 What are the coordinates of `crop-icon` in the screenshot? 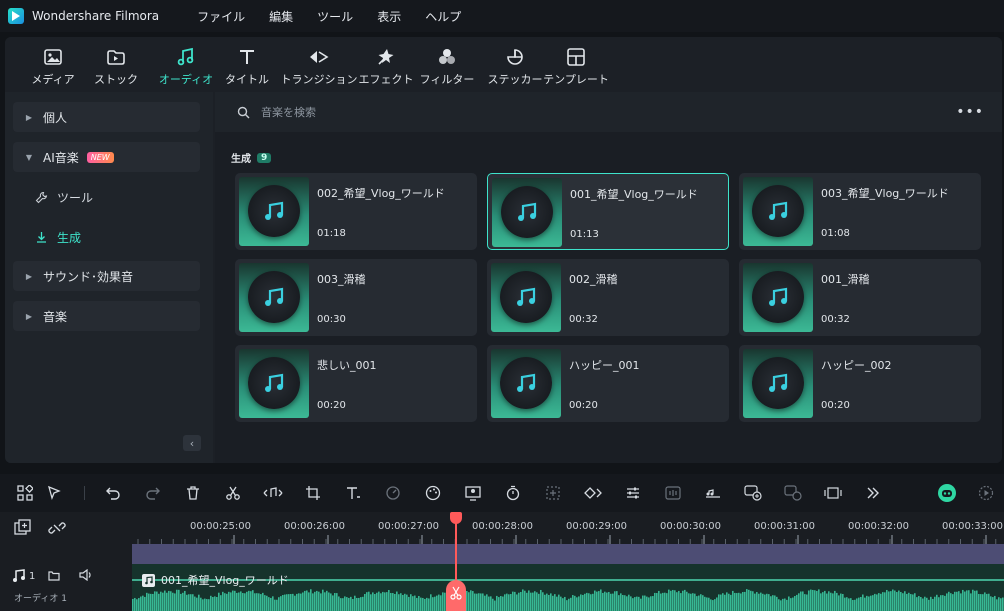 It's located at (313, 493).